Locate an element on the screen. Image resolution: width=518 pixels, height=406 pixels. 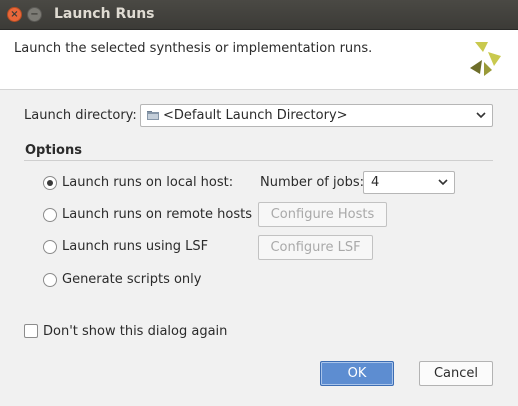
radio-local-host-label: Launch runs on local host: is located at coordinates (147, 182).